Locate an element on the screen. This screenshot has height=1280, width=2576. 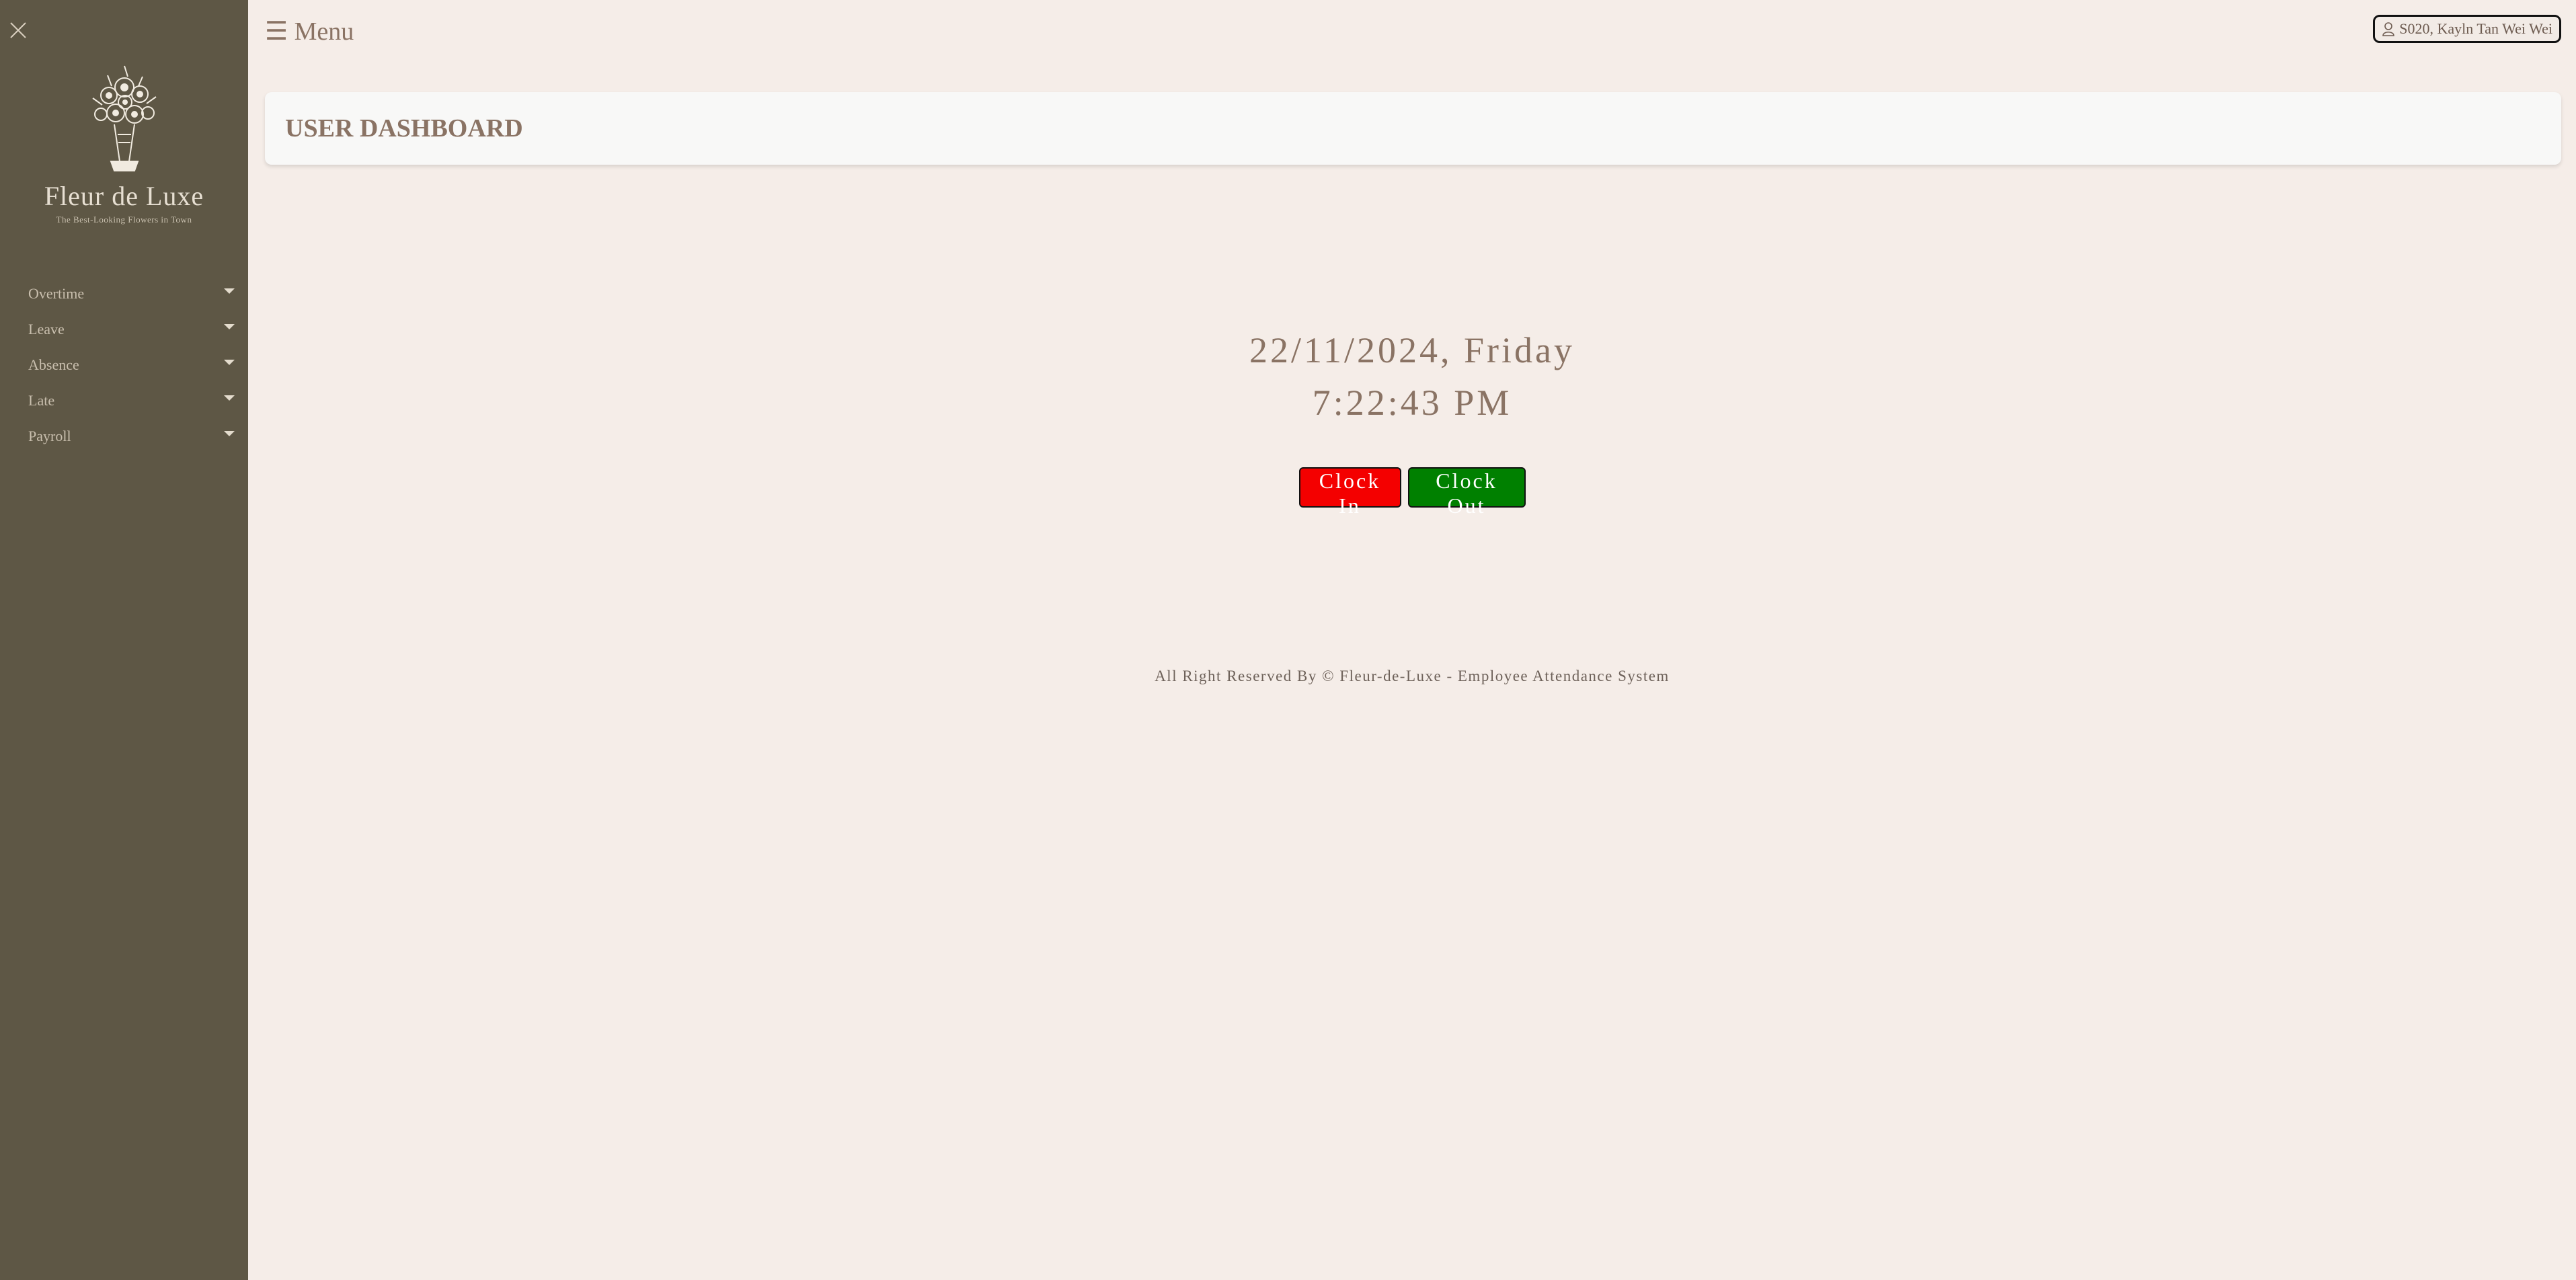
sidebar-item-leave: Leave is located at coordinates (124, 329).